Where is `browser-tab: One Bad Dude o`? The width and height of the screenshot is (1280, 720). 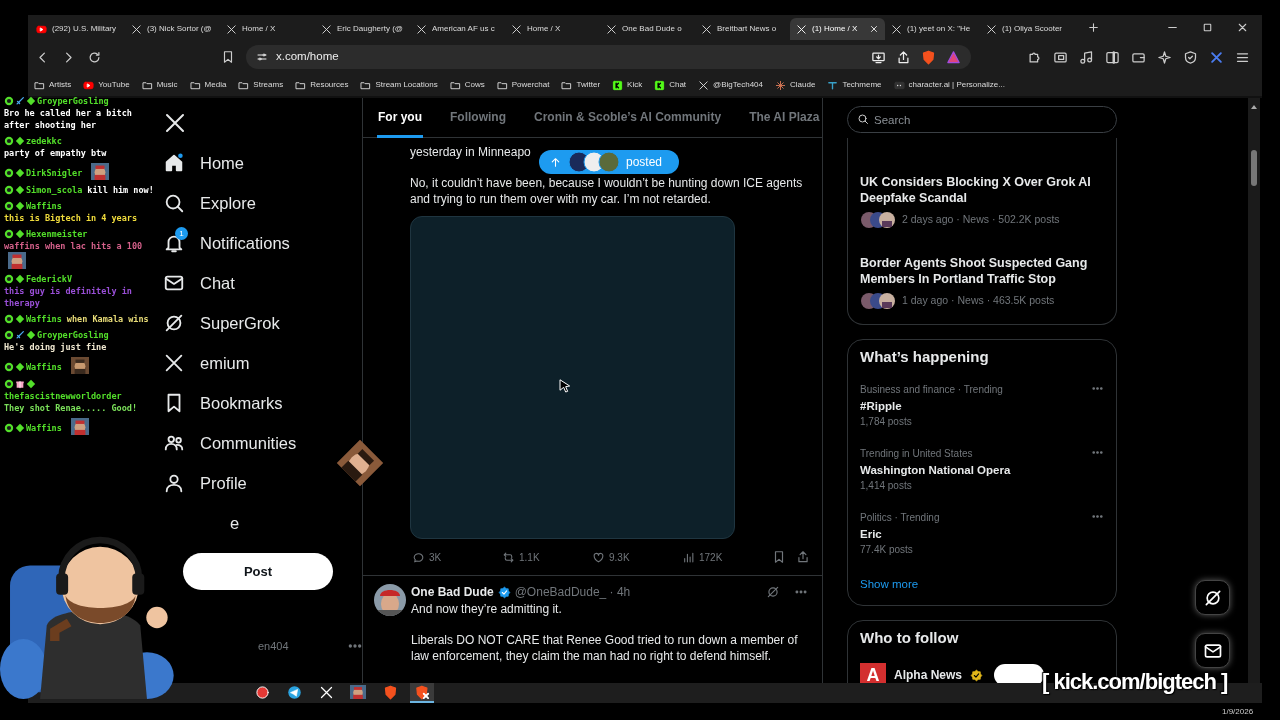 browser-tab: One Bad Dude o is located at coordinates (647, 29).